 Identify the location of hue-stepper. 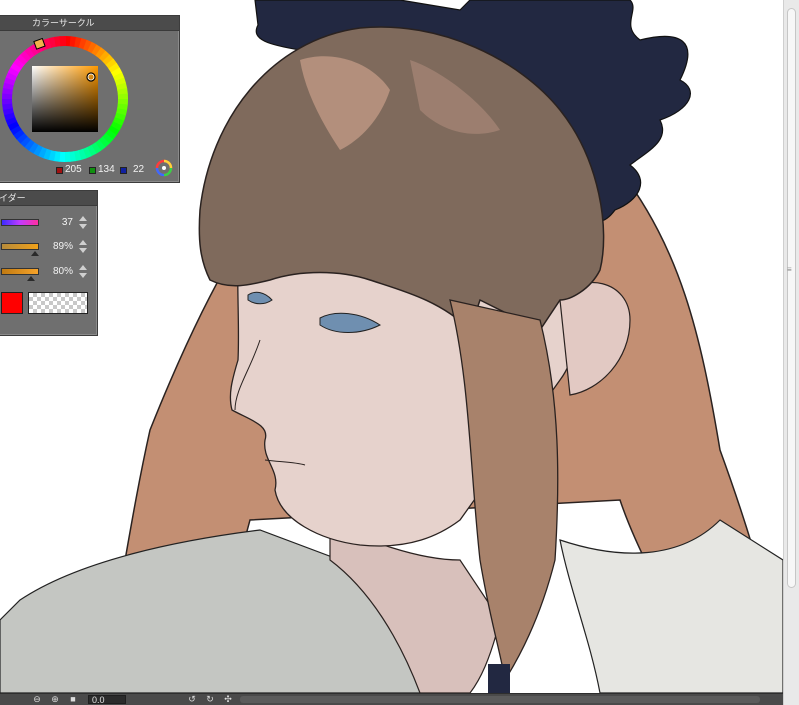
(83, 224).